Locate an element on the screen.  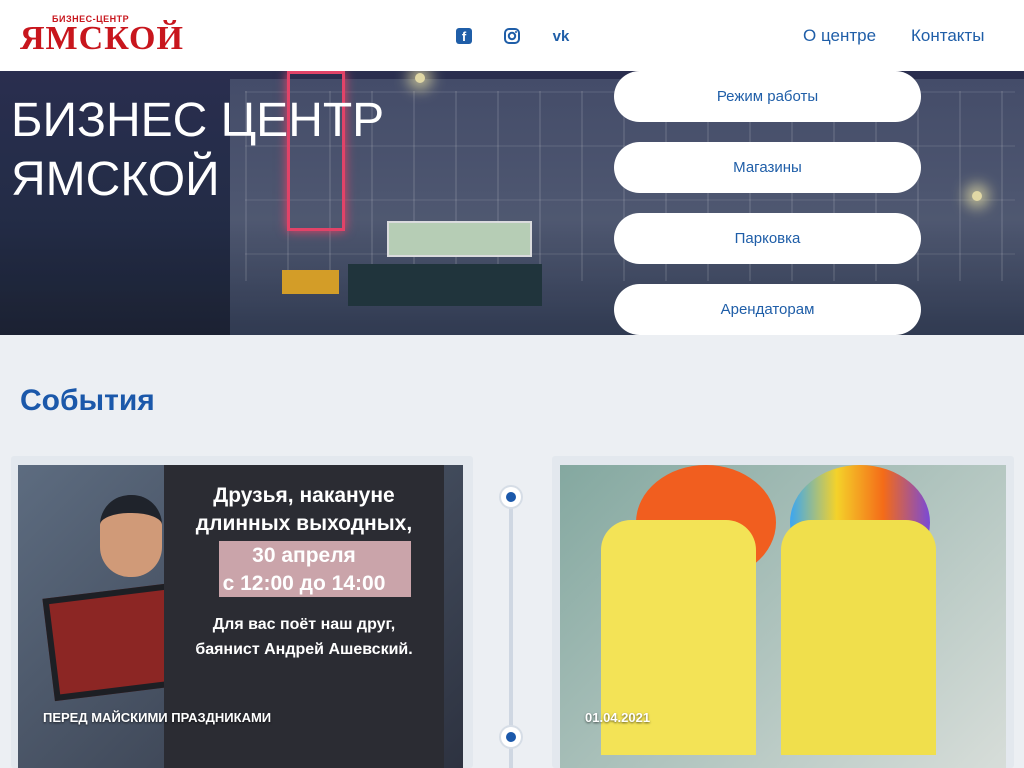
menu-button-hours: Режим работы is located at coordinates (767, 96).